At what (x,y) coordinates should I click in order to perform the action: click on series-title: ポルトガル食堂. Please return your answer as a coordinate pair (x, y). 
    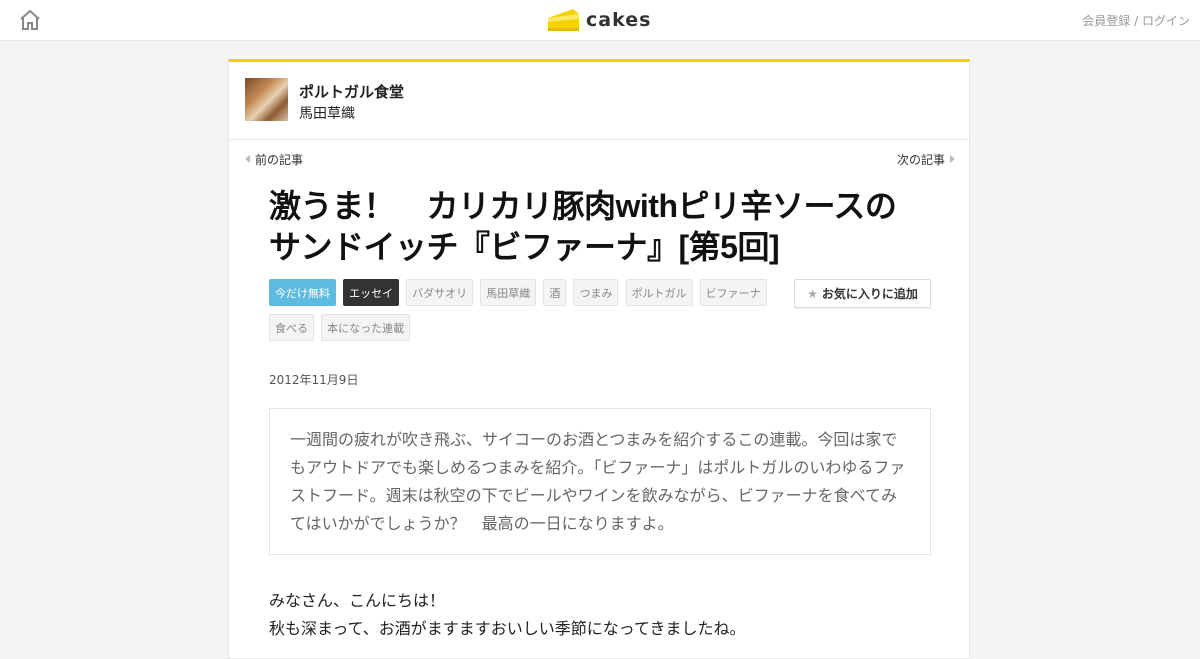
    Looking at the image, I should click on (351, 91).